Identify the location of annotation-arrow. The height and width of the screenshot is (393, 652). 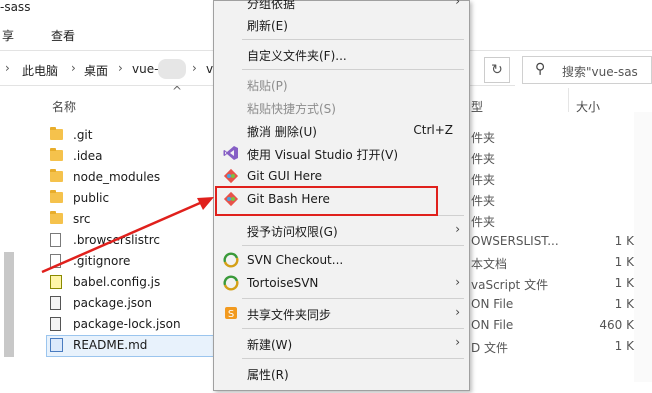
(127, 235).